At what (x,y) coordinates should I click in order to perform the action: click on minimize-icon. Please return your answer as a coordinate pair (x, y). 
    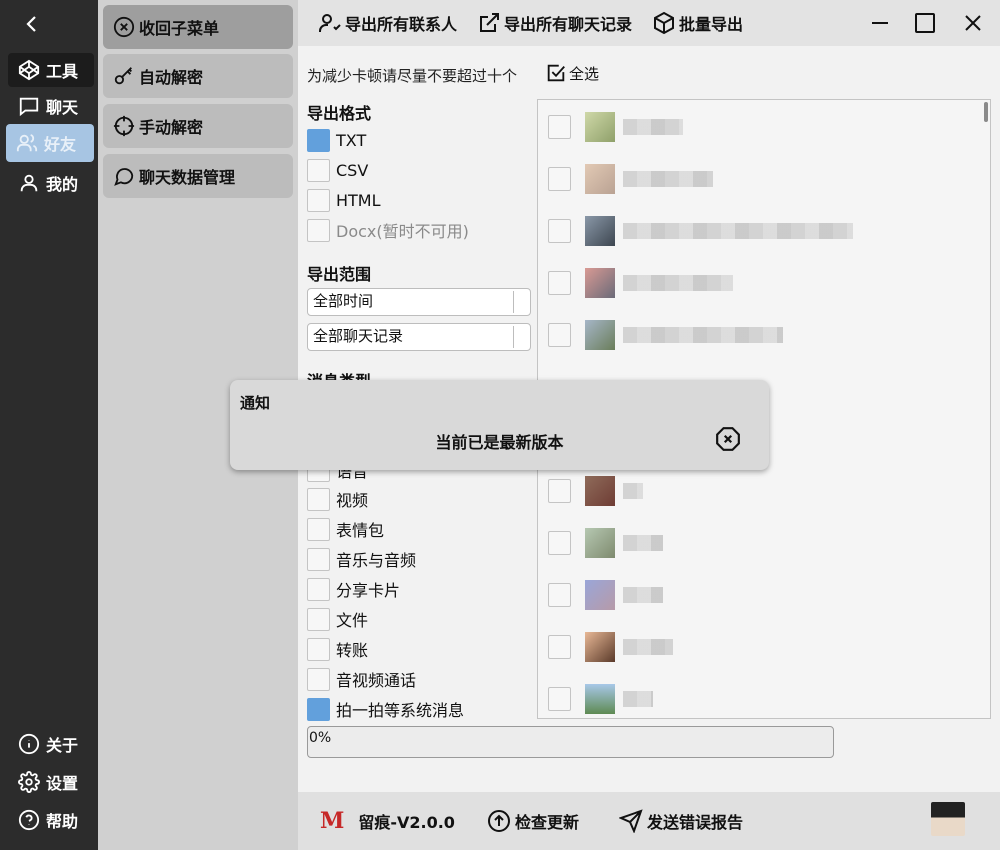
    Looking at the image, I should click on (880, 23).